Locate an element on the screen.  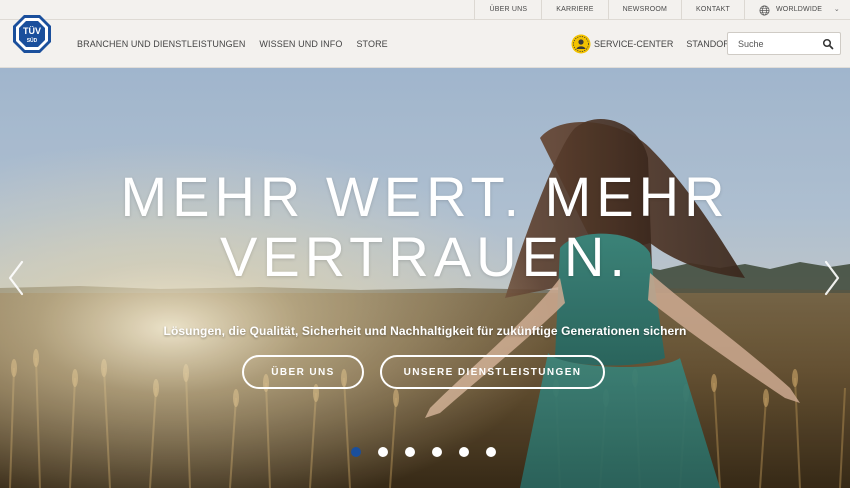
service-center-label: SERVICE-CENTER is located at coordinates (634, 44).